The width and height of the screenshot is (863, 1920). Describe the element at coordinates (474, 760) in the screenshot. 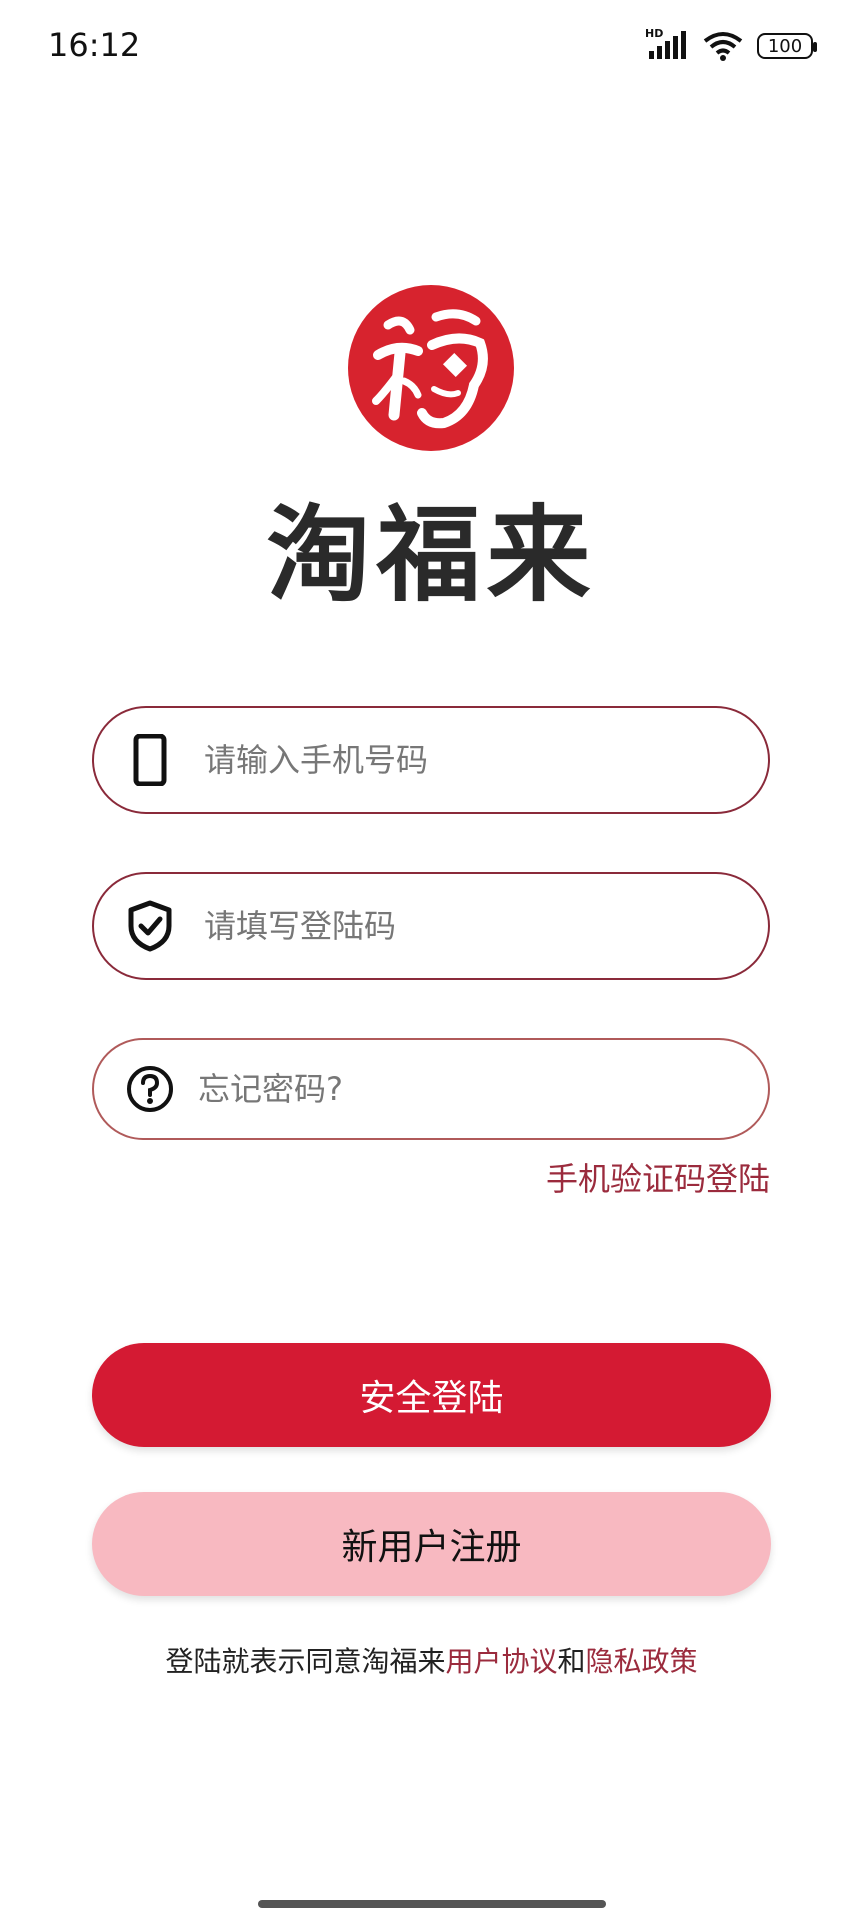

I see `phone-input` at that location.